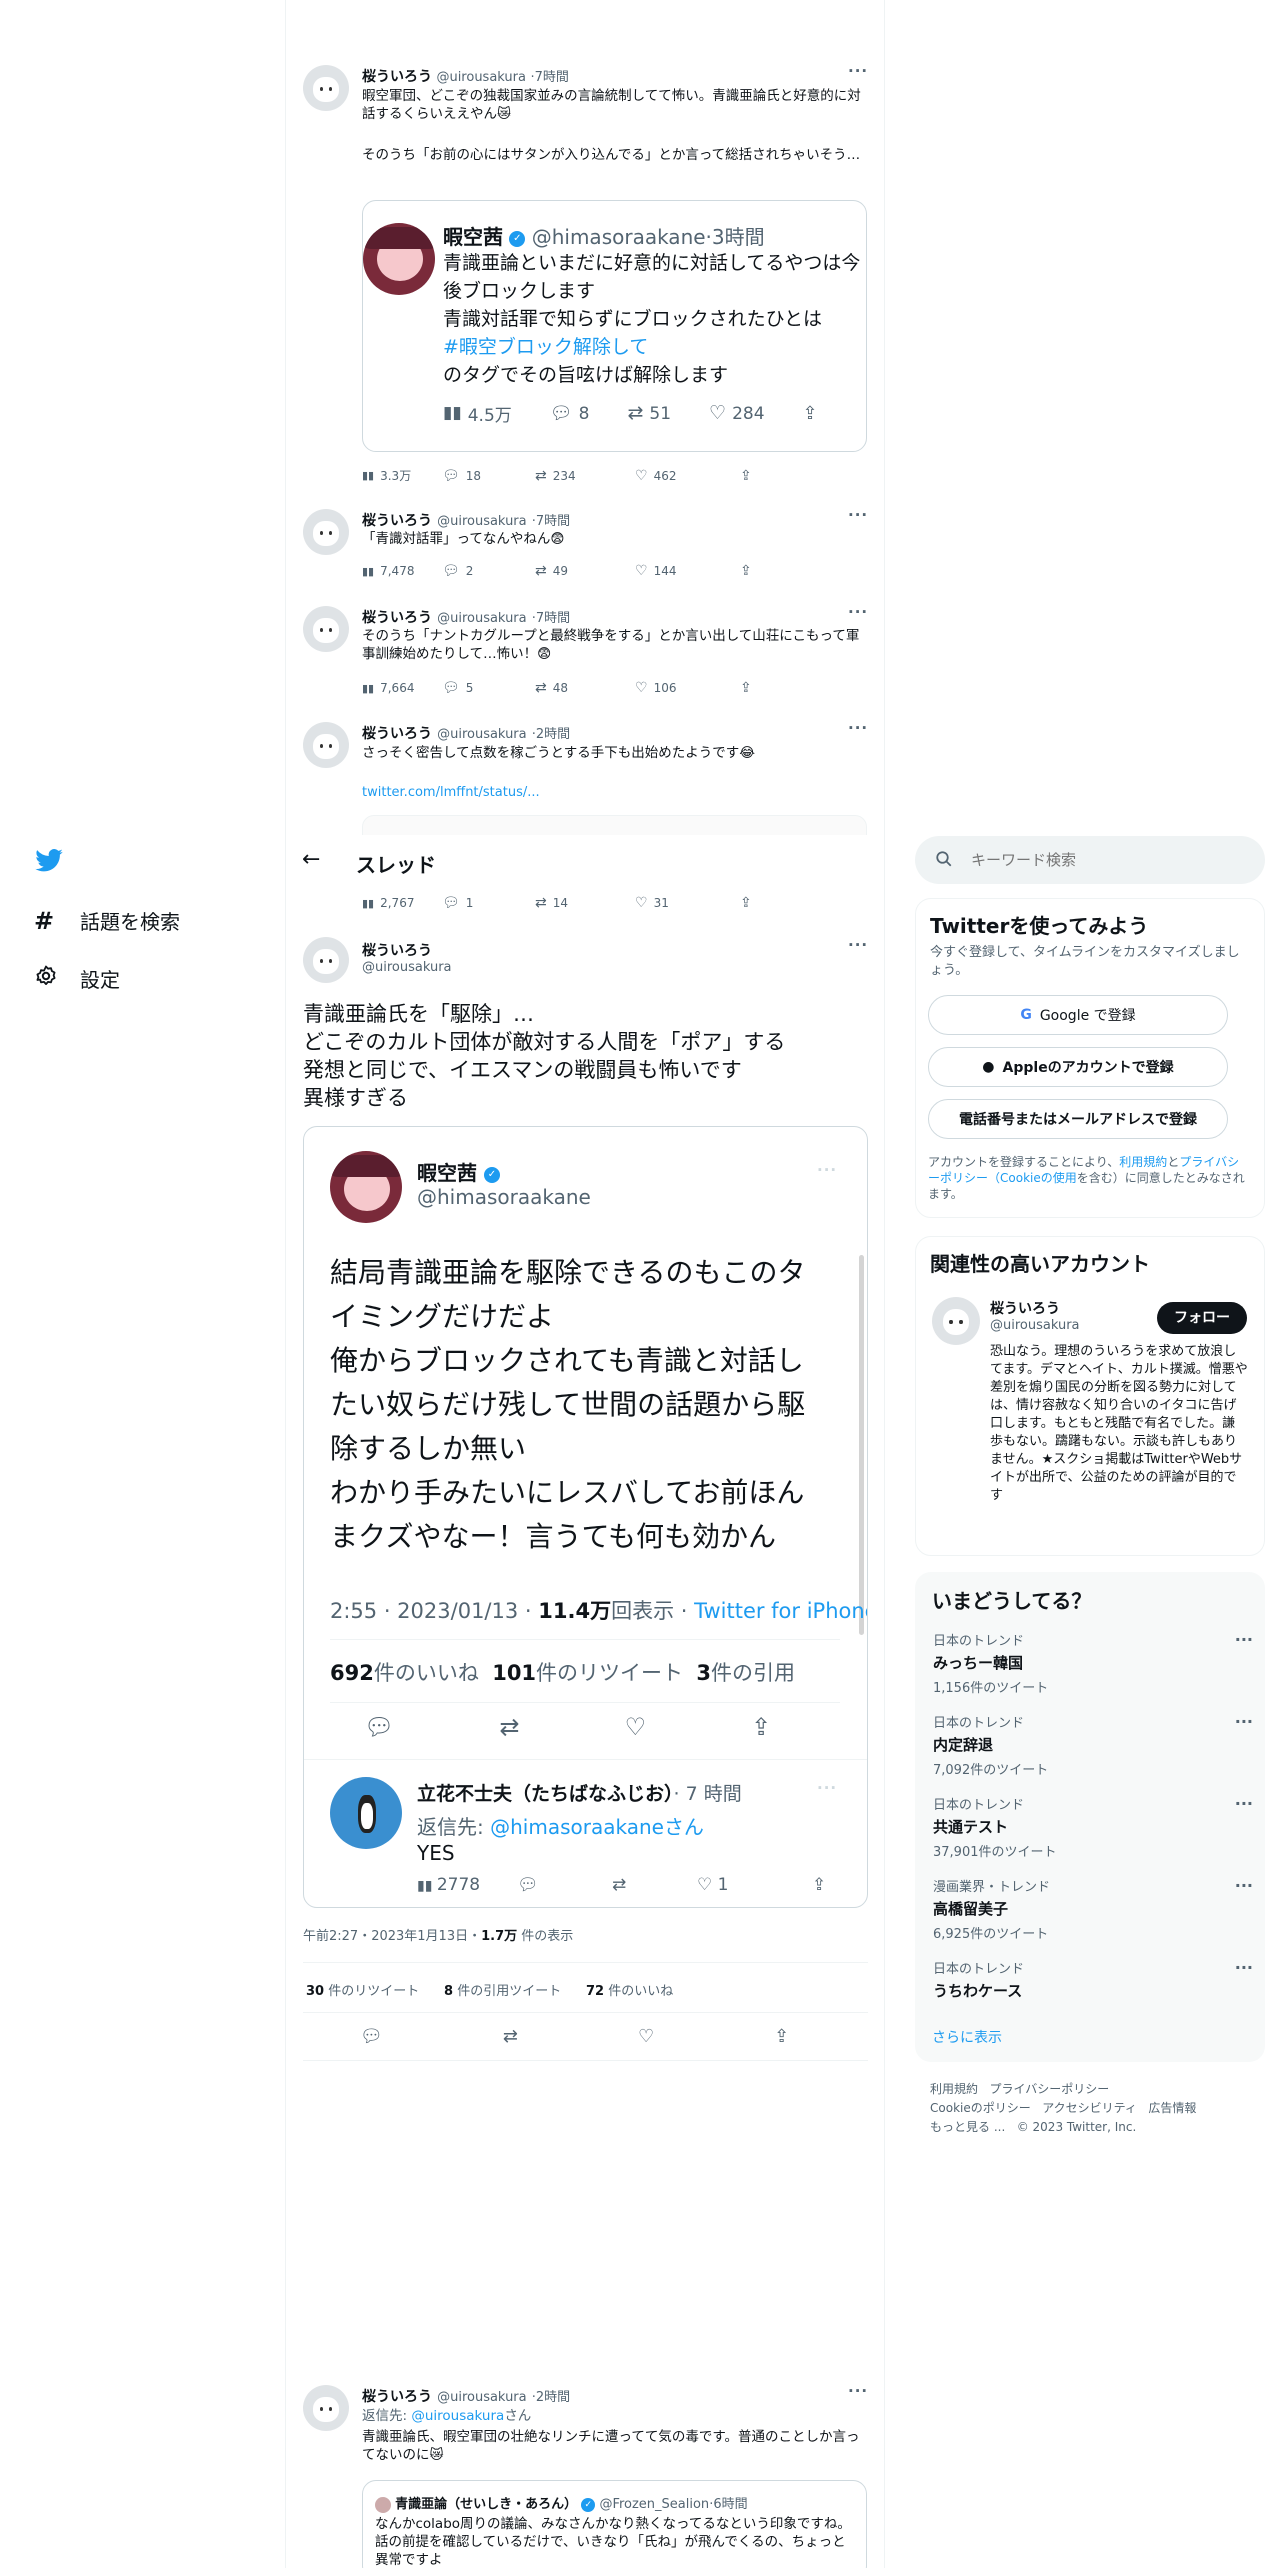  What do you see at coordinates (1093, 1745) in the screenshot?
I see `trend-item: 日本のトレンド 内定辞退 7,092件のツイート ···` at bounding box center [1093, 1745].